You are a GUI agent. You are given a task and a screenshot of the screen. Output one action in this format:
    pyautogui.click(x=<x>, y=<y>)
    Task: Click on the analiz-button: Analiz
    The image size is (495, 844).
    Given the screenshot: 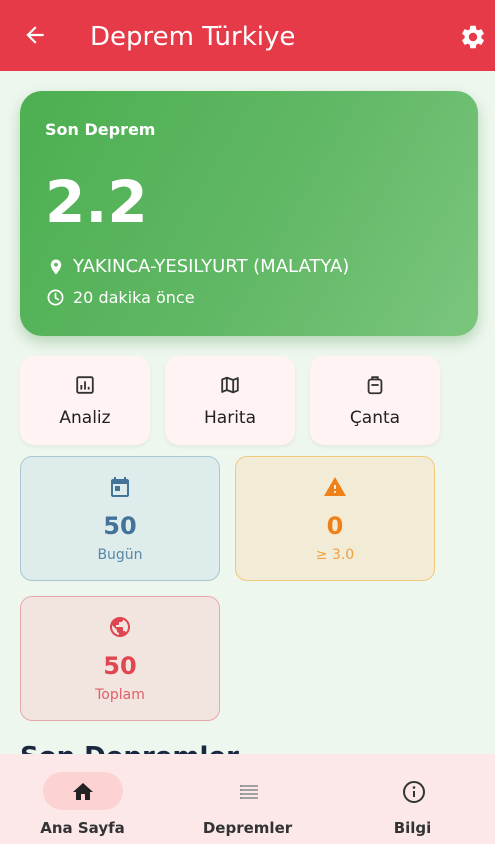 What is the action you would take?
    pyautogui.click(x=85, y=400)
    